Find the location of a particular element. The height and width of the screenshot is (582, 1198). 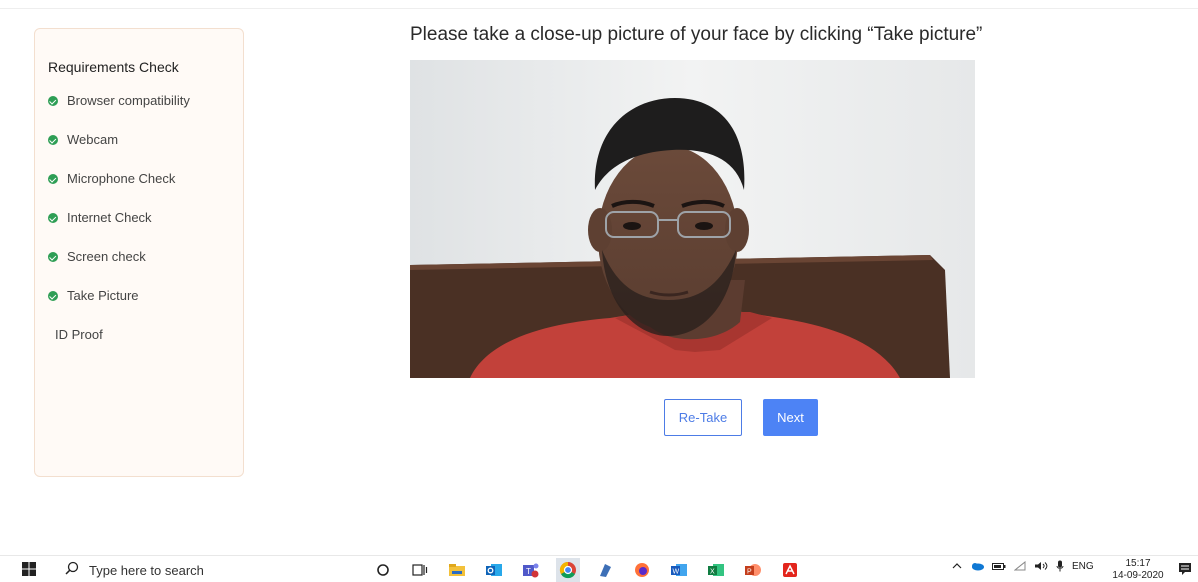

requirement-label: Browser compatibility is located at coordinates (128, 100).